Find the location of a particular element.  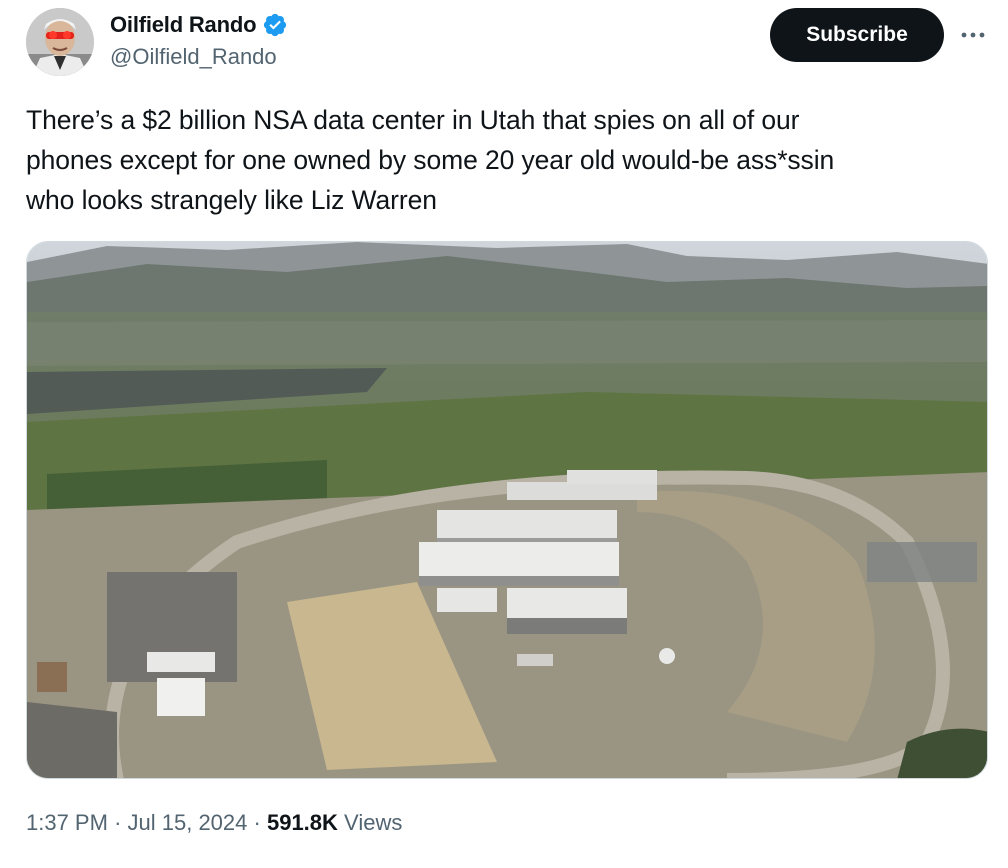

author-handle: @Oilfield_Rando is located at coordinates (193, 57).